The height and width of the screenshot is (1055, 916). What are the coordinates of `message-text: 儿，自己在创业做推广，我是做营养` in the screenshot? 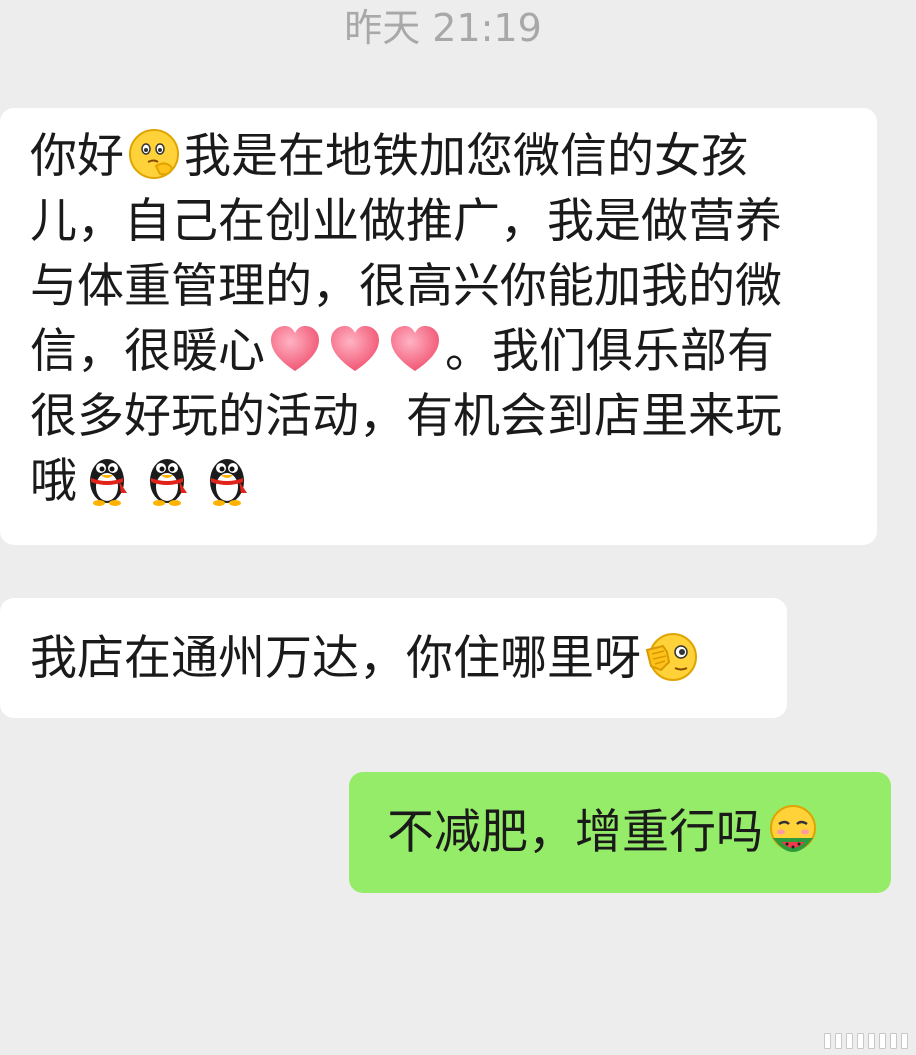 It's located at (406, 221).